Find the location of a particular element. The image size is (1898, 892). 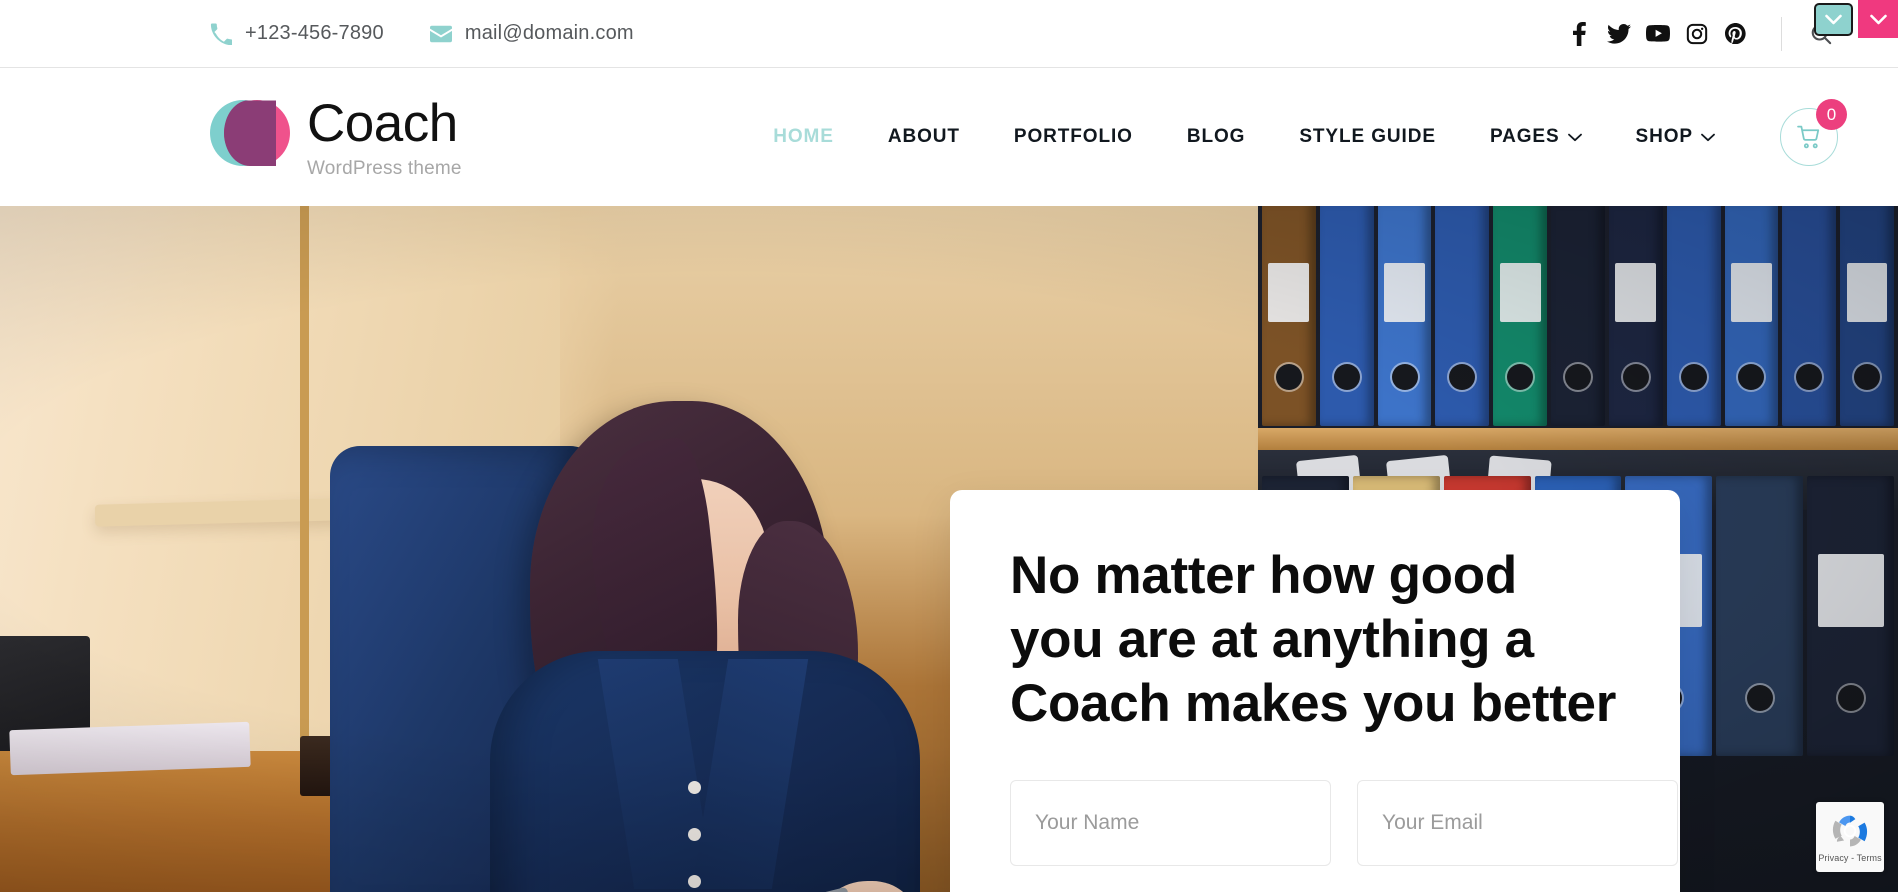

nav-item-portfolio: PORTFOLIO is located at coordinates (1073, 137).